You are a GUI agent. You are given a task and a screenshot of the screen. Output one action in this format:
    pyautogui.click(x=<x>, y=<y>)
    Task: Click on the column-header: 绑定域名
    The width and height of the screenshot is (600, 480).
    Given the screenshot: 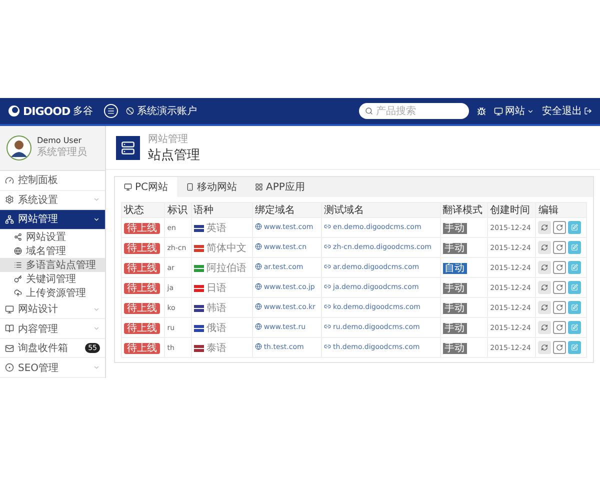 What is the action you would take?
    pyautogui.click(x=287, y=210)
    